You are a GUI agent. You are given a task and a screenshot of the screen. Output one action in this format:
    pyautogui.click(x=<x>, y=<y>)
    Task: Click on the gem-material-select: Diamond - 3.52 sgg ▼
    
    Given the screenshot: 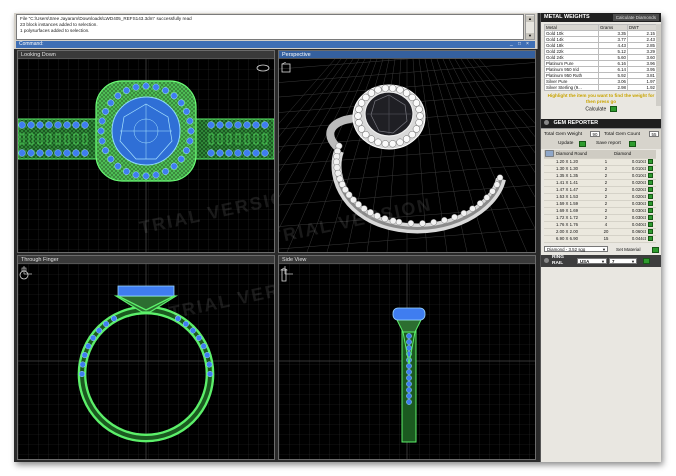 What is the action you would take?
    pyautogui.click(x=576, y=248)
    